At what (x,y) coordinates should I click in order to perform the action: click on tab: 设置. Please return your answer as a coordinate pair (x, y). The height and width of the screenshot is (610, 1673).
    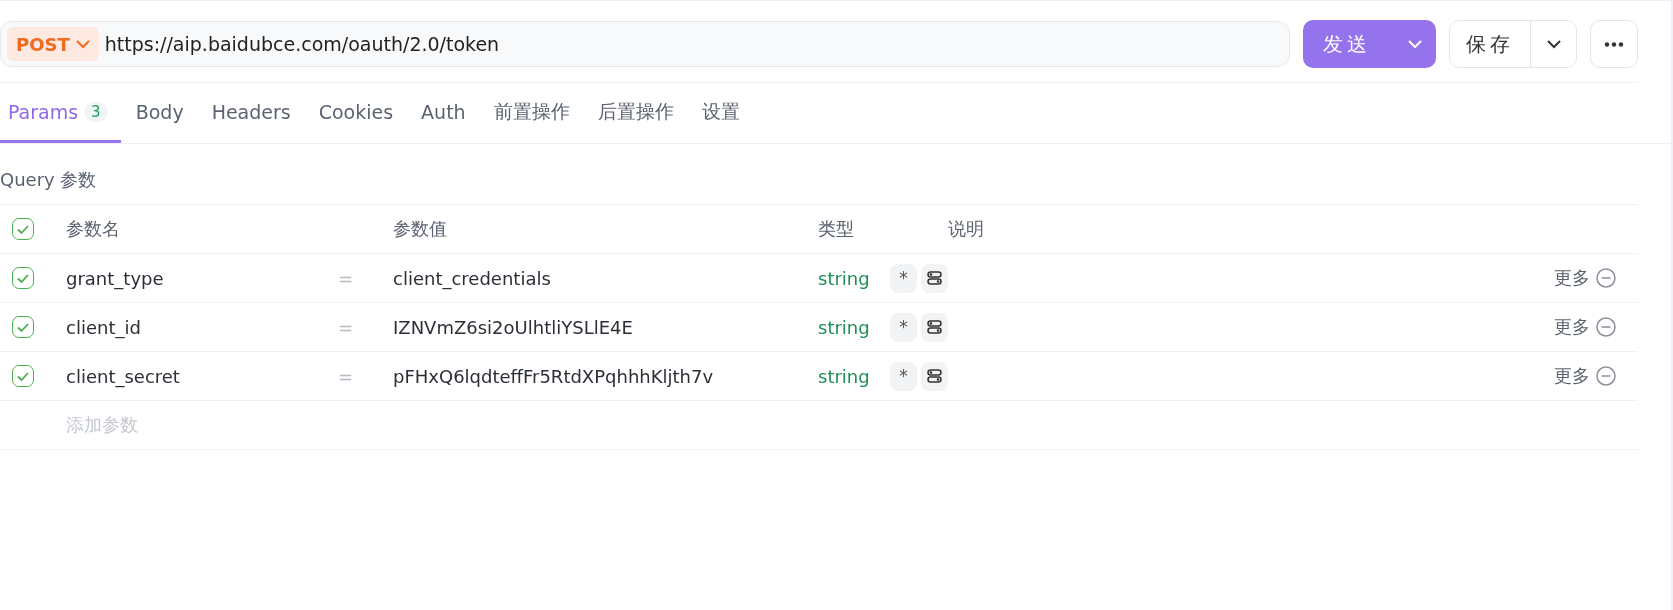
    Looking at the image, I should click on (720, 113).